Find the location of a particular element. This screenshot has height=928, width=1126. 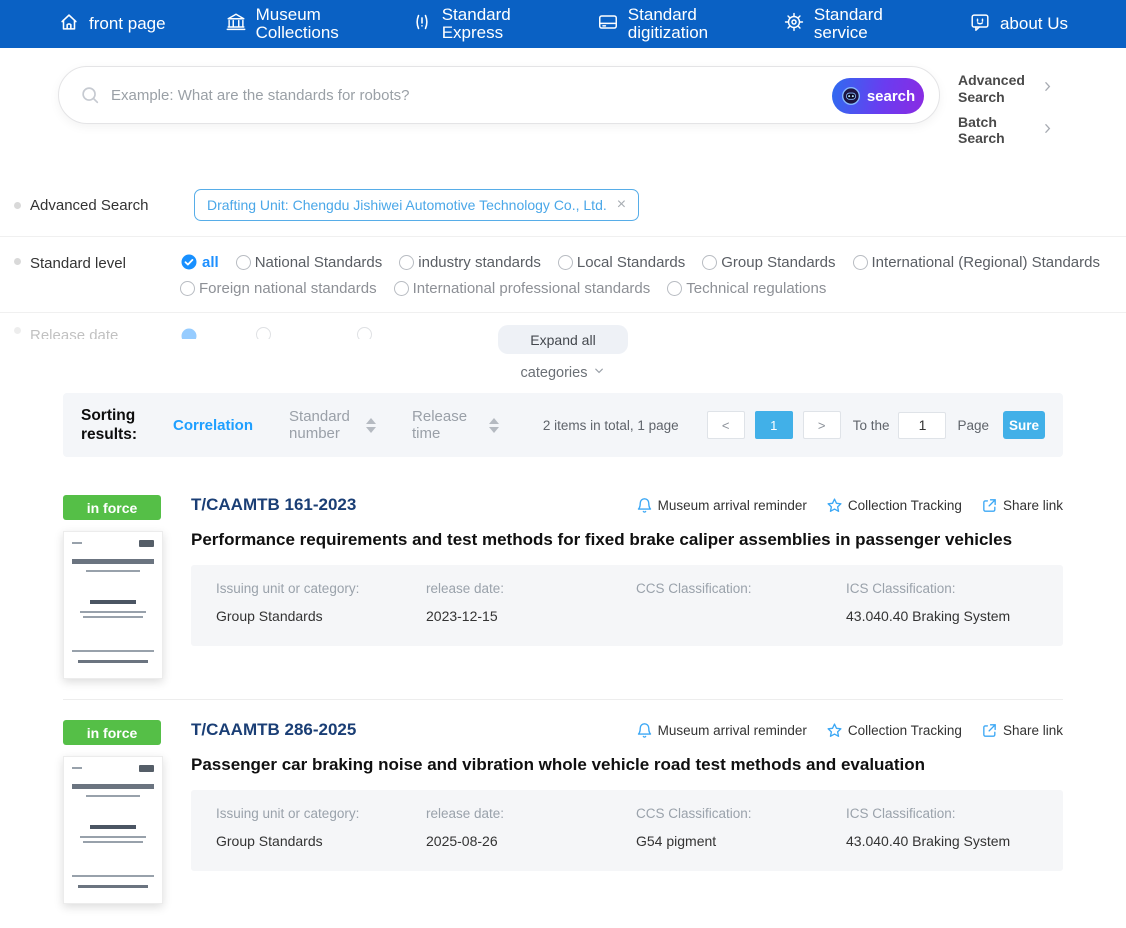

release-date-radios-clipped is located at coordinates (276, 333).